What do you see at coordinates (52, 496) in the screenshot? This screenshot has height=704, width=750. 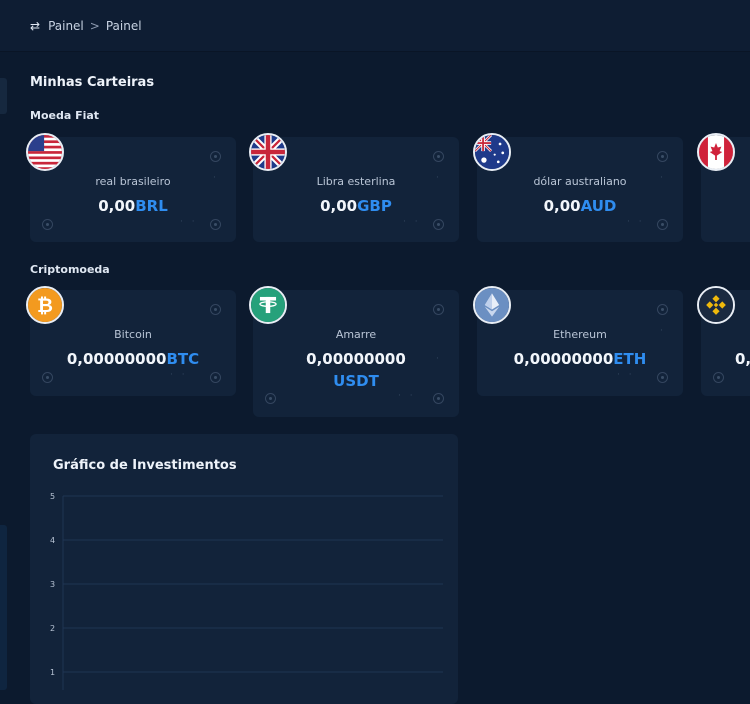 I see `y-tick-label: 5` at bounding box center [52, 496].